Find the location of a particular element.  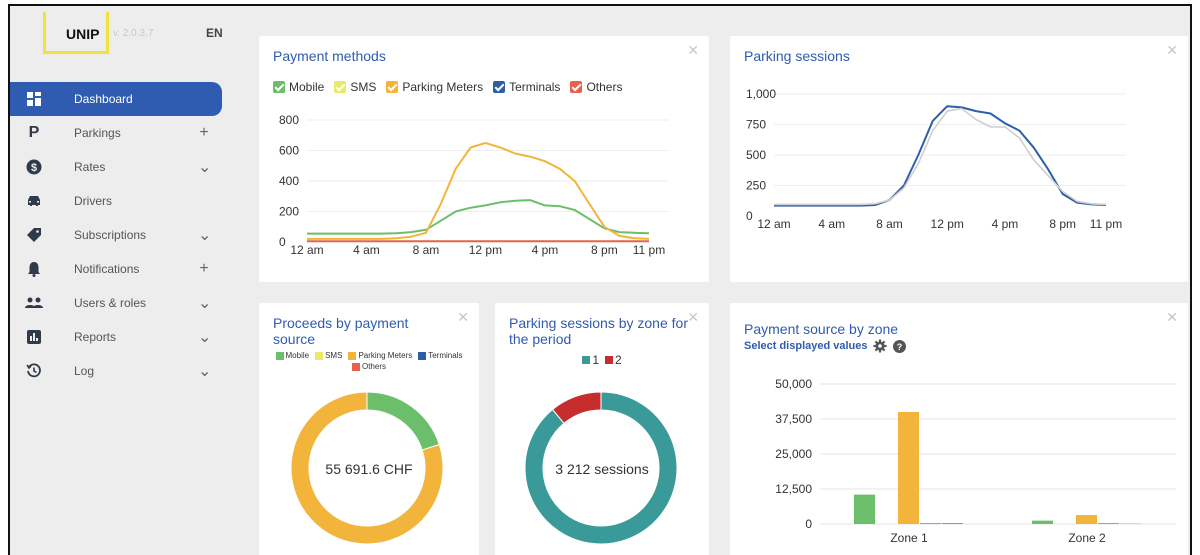

y-tick-label: 50,000 is located at coordinates (793, 384).